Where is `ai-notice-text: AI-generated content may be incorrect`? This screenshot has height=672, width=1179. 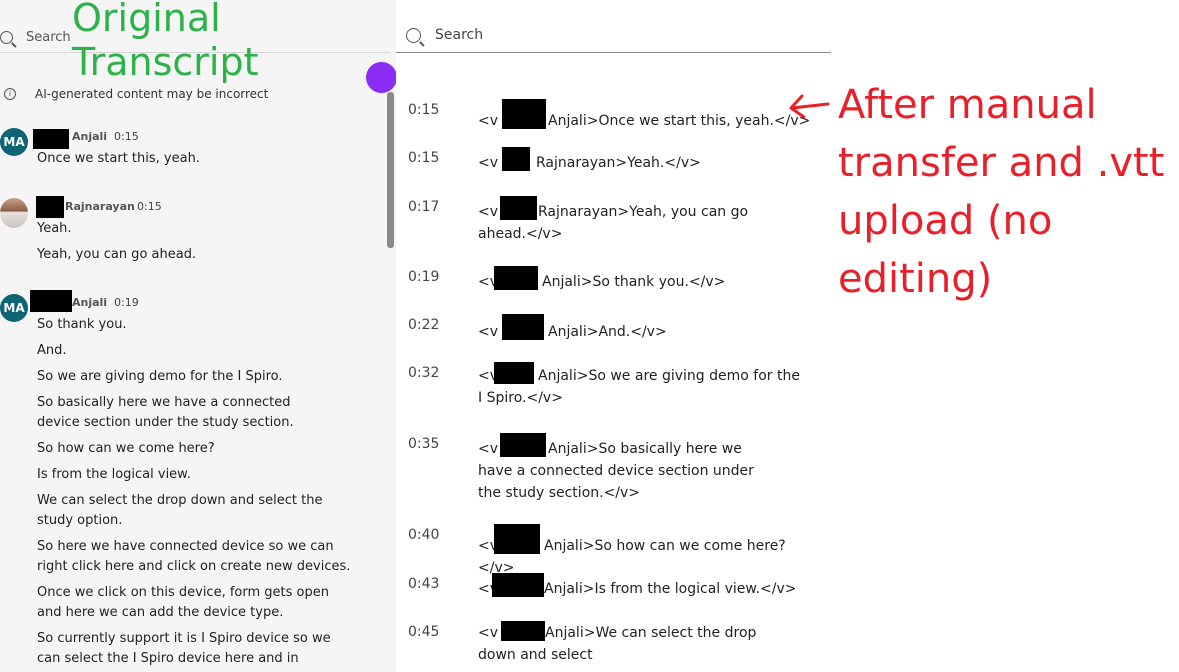
ai-notice-text: AI-generated content may be incorrect is located at coordinates (152, 94).